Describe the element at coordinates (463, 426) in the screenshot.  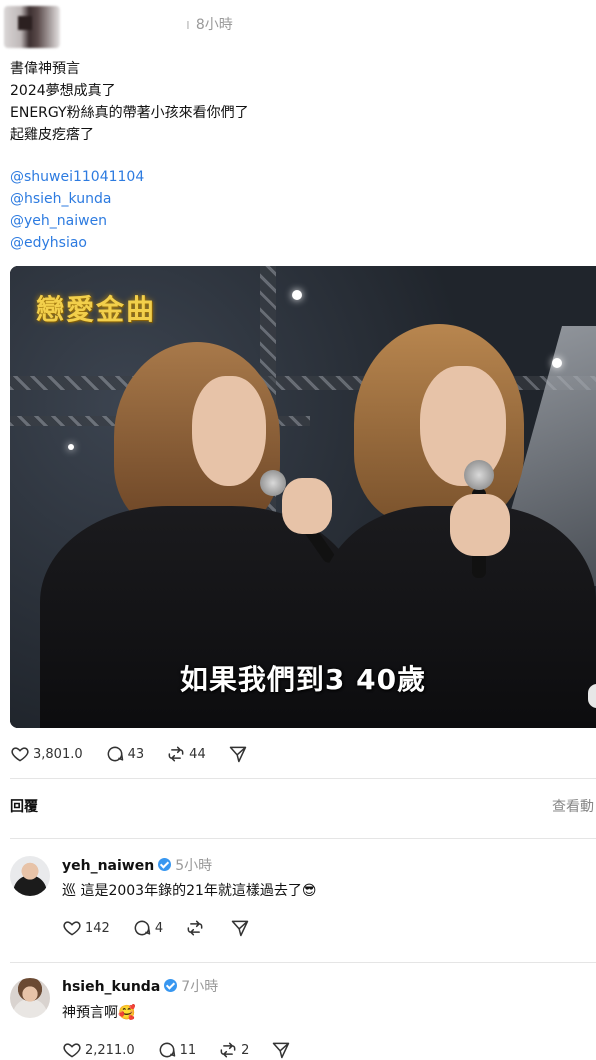
I see `person-right-face` at that location.